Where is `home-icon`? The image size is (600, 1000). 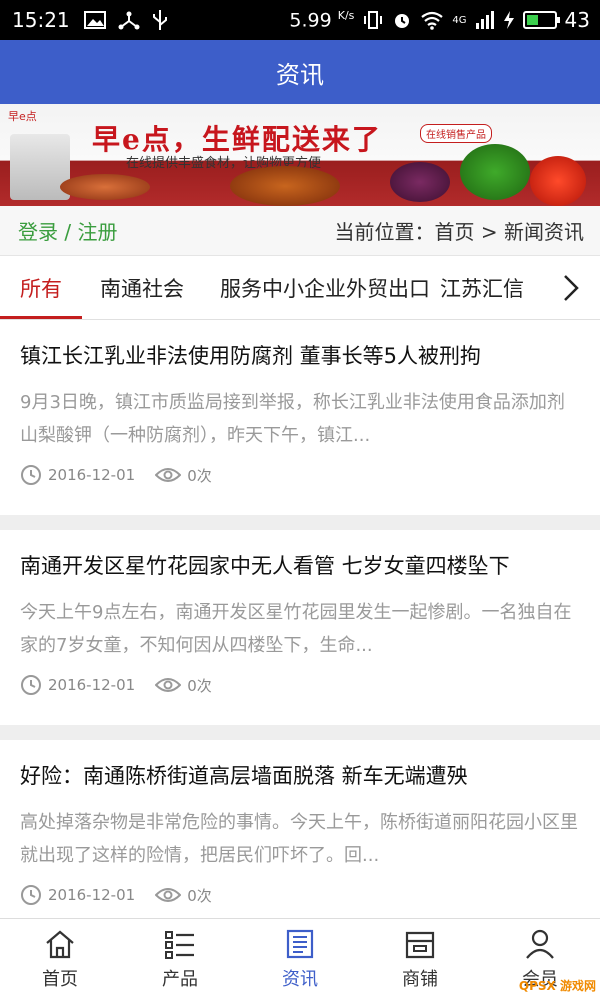
home-icon is located at coordinates (60, 944).